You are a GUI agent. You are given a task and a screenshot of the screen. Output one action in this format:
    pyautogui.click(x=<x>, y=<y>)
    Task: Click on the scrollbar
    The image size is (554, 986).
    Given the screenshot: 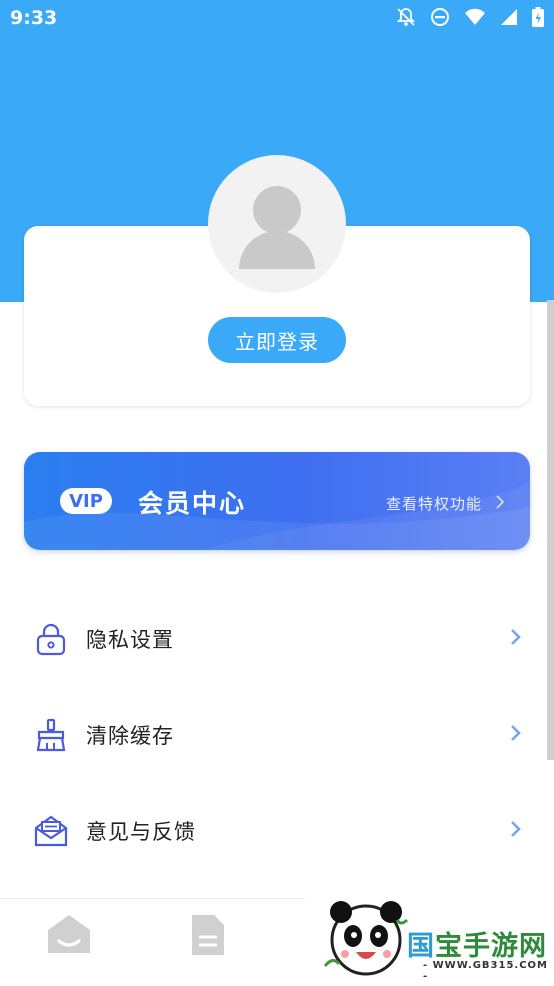 What is the action you would take?
    pyautogui.click(x=550, y=530)
    